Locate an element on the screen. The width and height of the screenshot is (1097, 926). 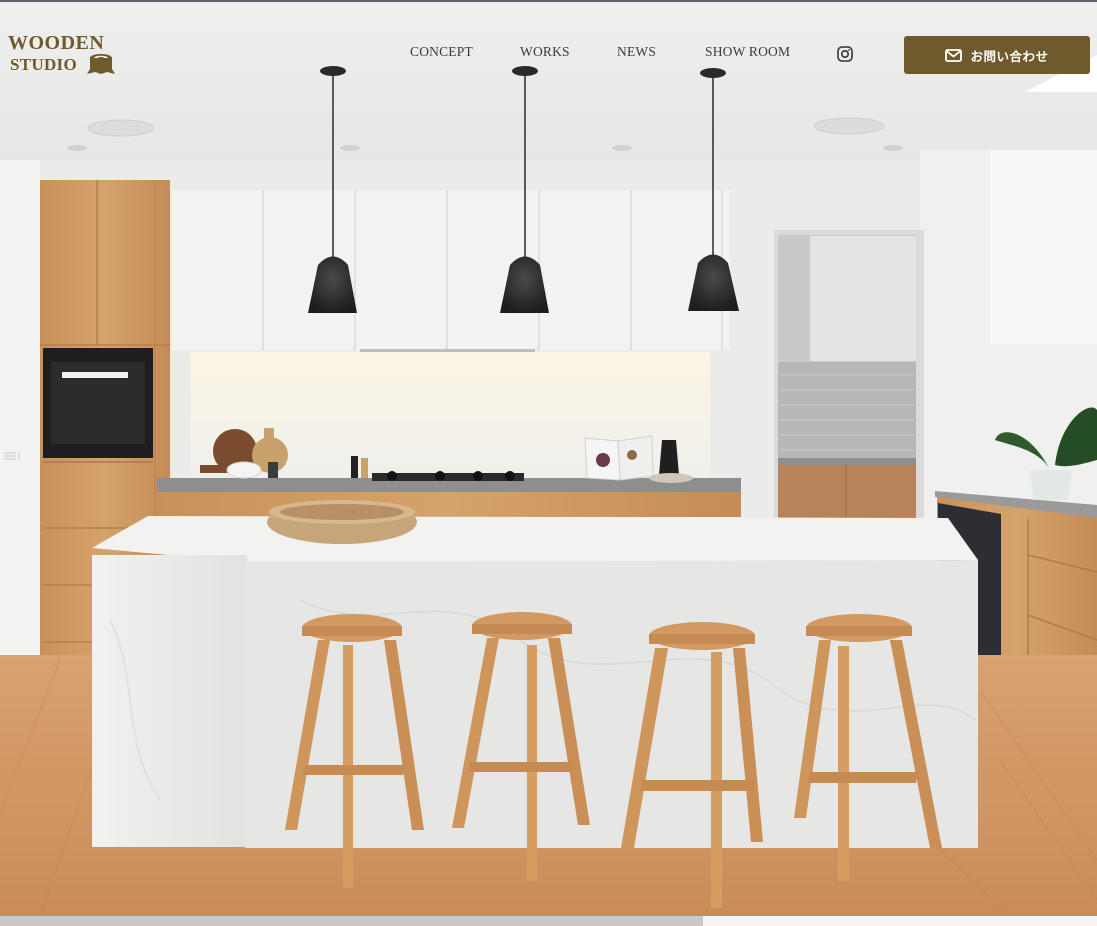
section-divider-right is located at coordinates (900, 921).